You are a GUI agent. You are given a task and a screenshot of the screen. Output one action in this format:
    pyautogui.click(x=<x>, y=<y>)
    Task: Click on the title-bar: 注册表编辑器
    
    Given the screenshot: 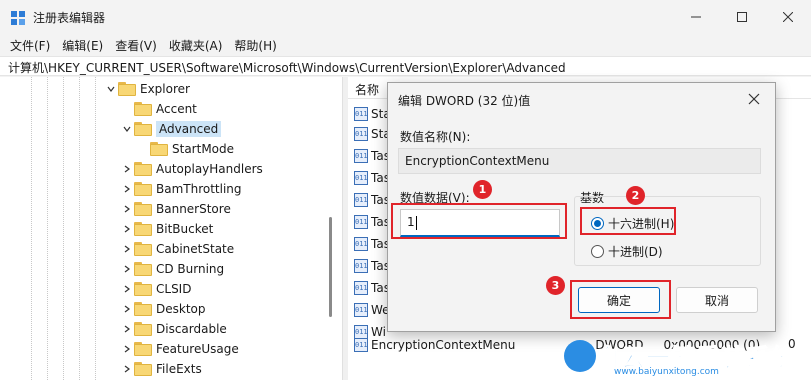 What is the action you would take?
    pyautogui.click(x=405, y=17)
    